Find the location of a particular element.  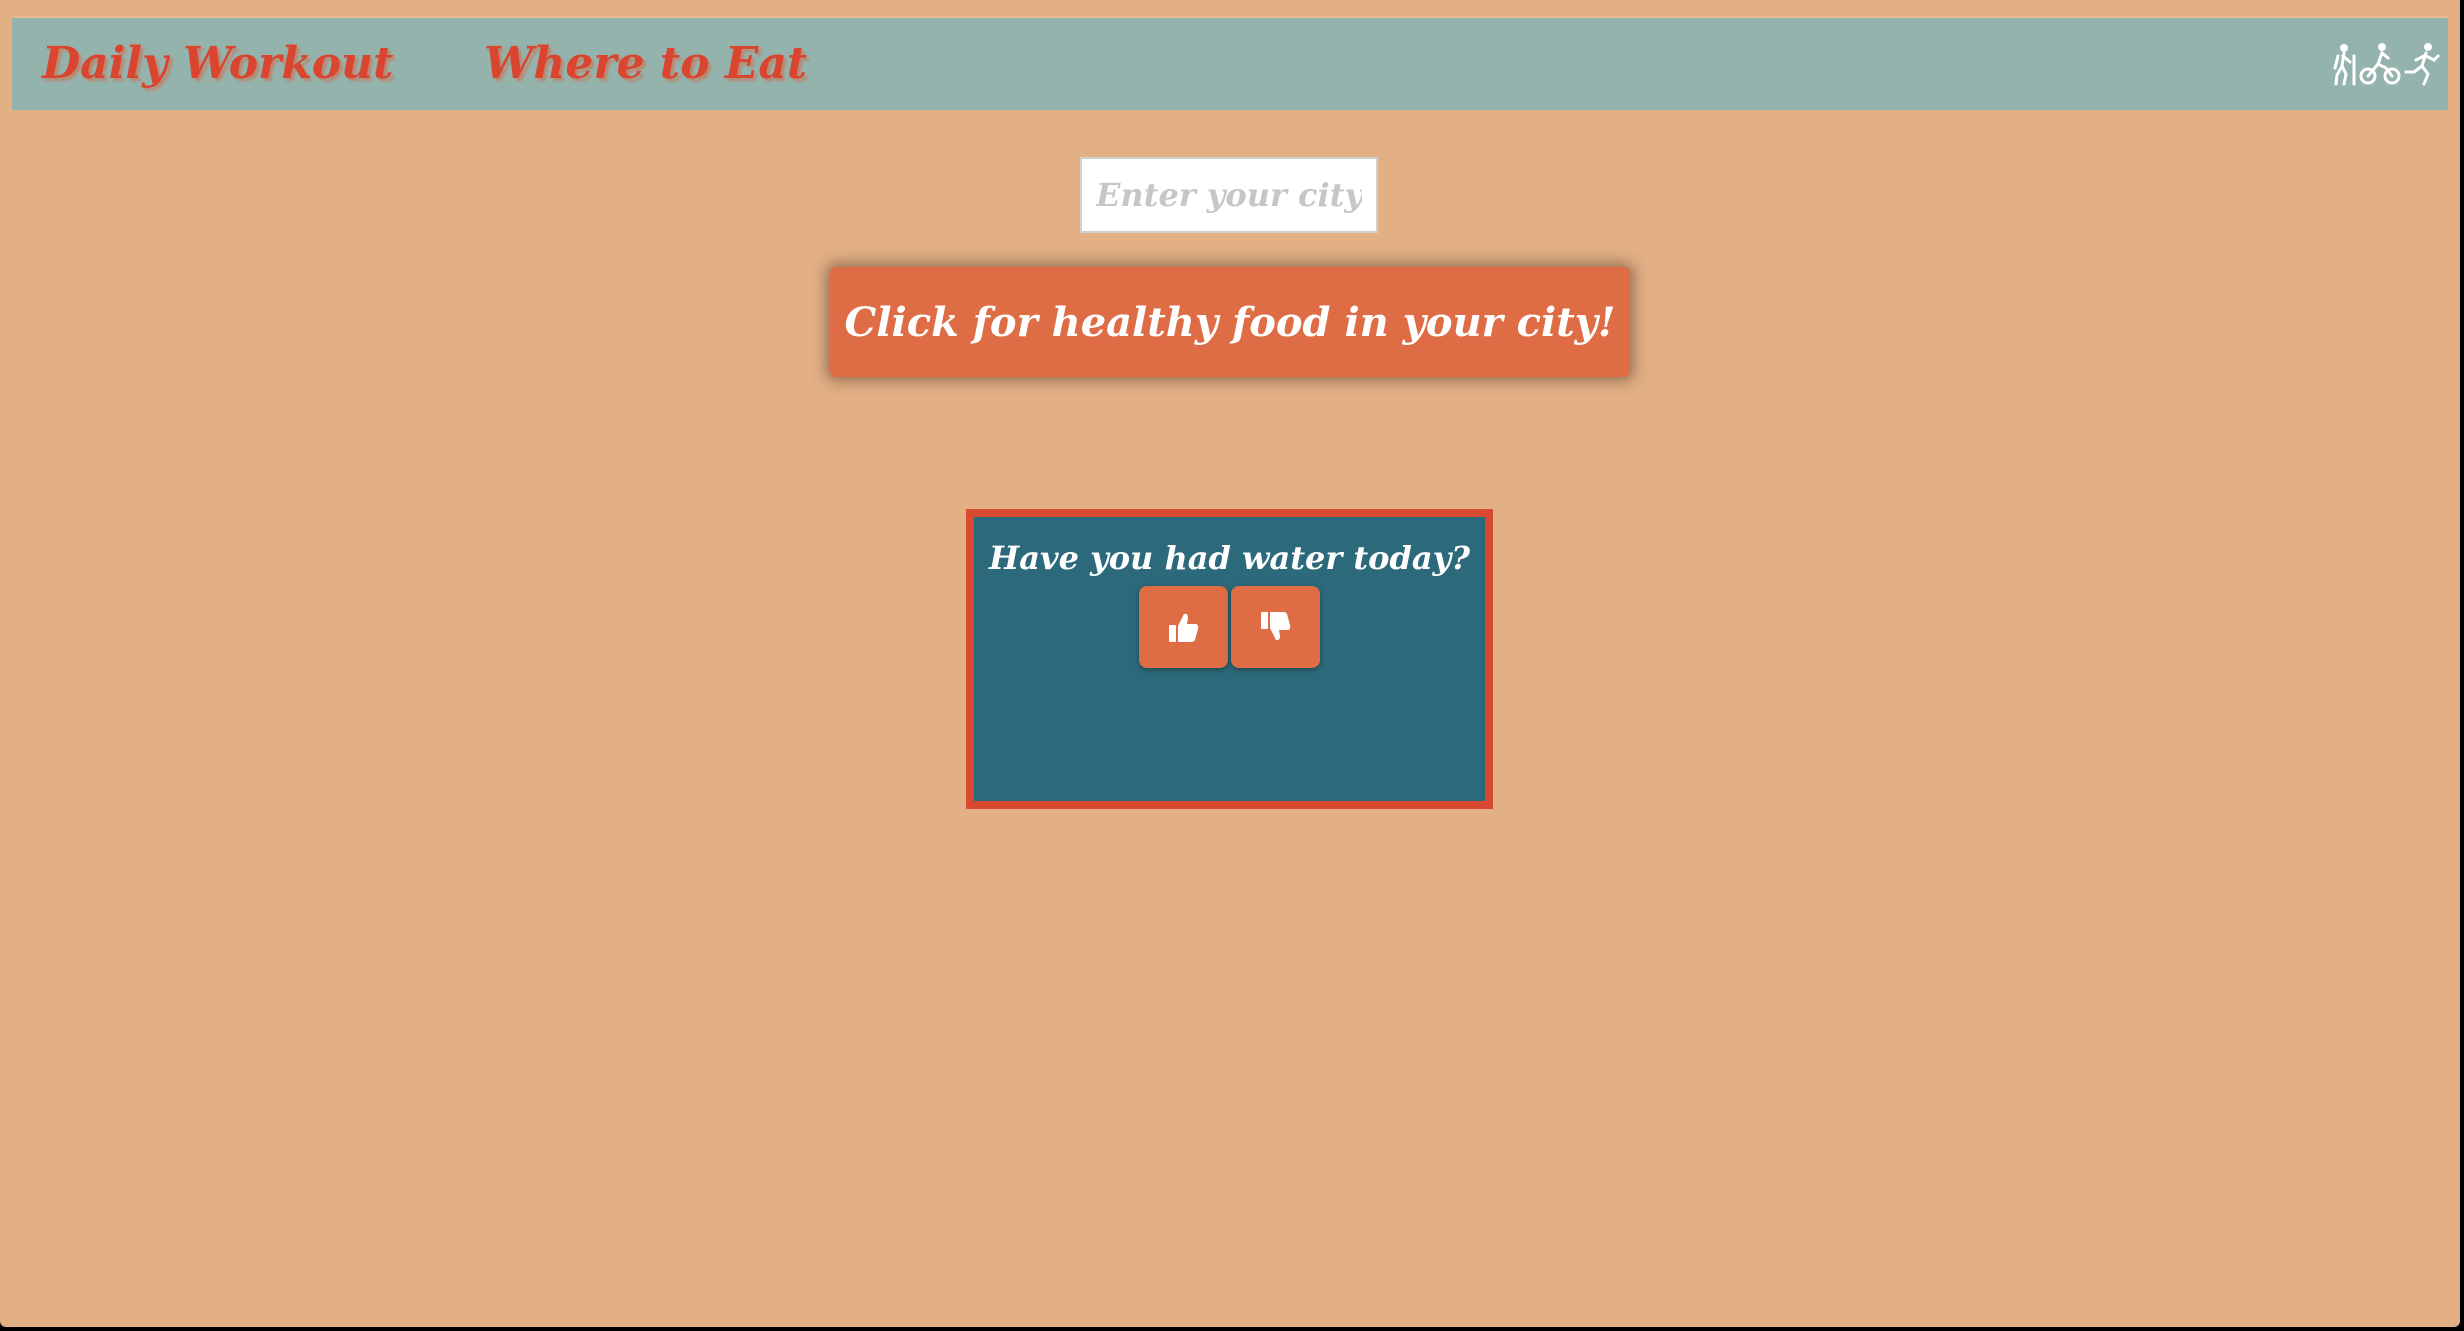

activity-icons is located at coordinates (2386, 64).